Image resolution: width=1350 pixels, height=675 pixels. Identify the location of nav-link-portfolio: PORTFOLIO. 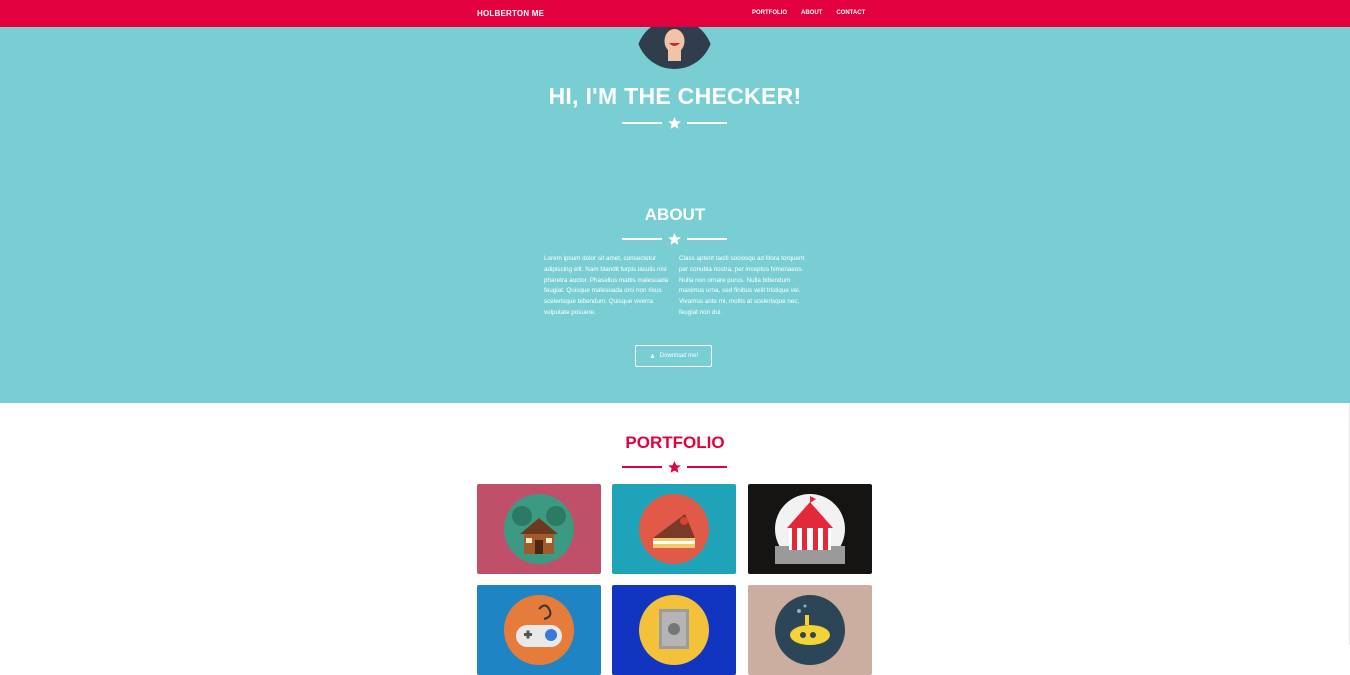
(769, 13).